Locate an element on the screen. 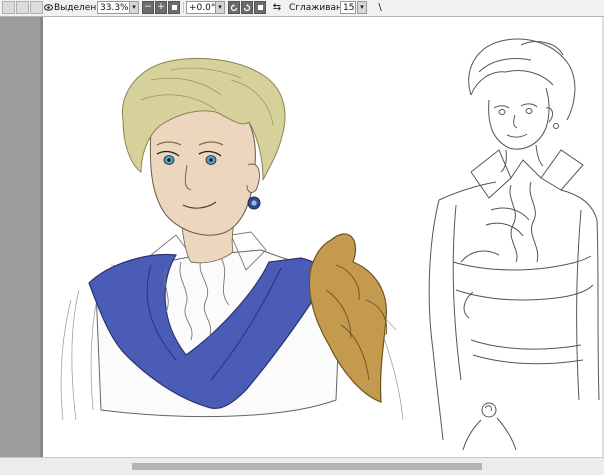 Image resolution: width=604 pixels, height=475 pixels. horizontal-scrollbar is located at coordinates (302, 466).